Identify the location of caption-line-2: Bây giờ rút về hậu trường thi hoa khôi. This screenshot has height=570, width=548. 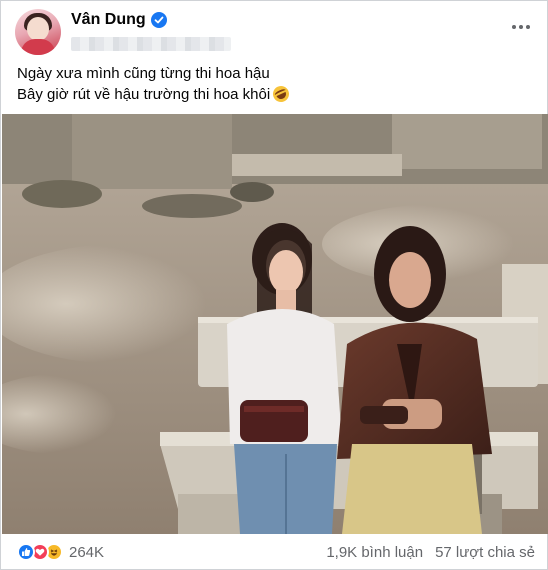
(274, 94).